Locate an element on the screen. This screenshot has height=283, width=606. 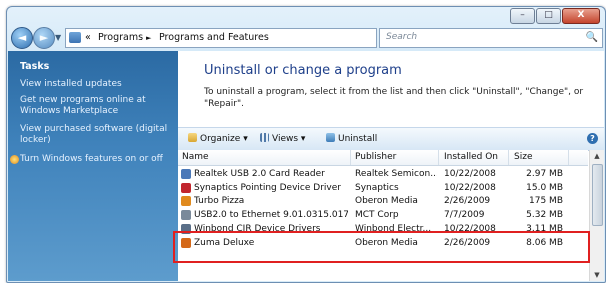
address-bar: « Programs ► Programs and Features ▼ ↻ is located at coordinates (248, 38).